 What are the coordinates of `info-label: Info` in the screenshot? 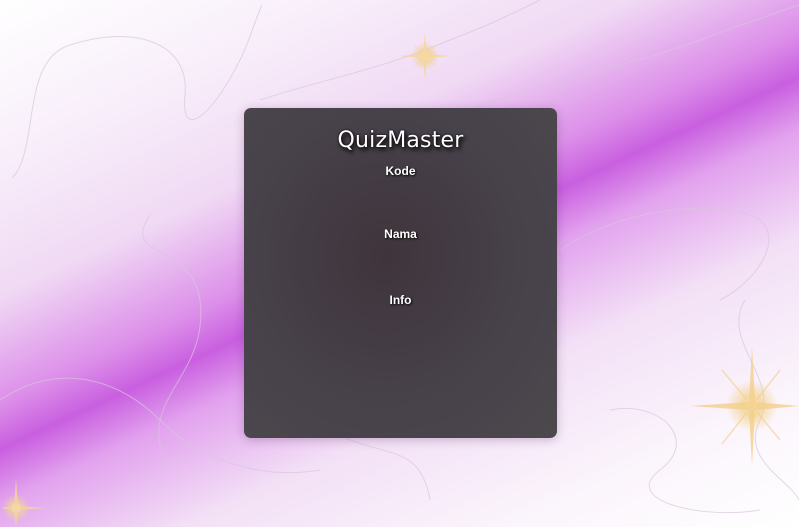 It's located at (400, 300).